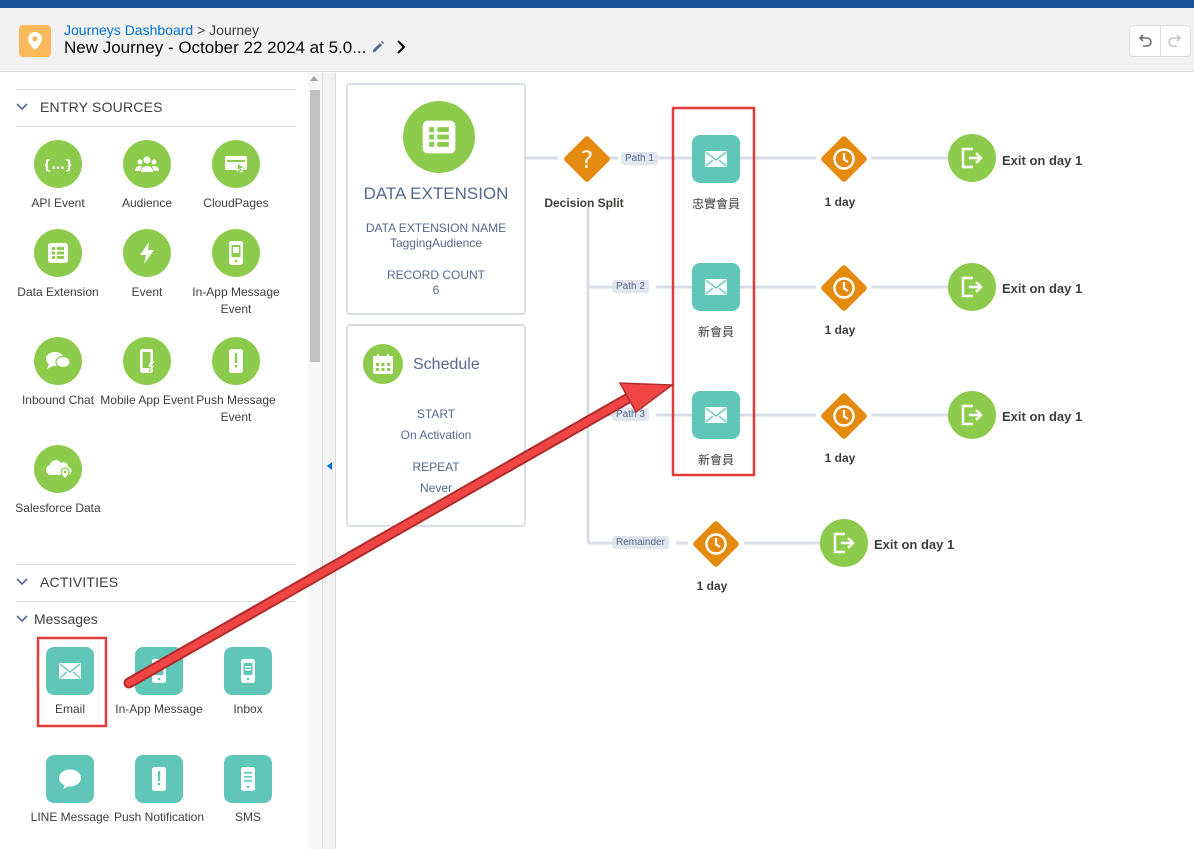 Image resolution: width=1194 pixels, height=849 pixels. I want to click on exit-label-remainder: Exit on day 1, so click(914, 544).